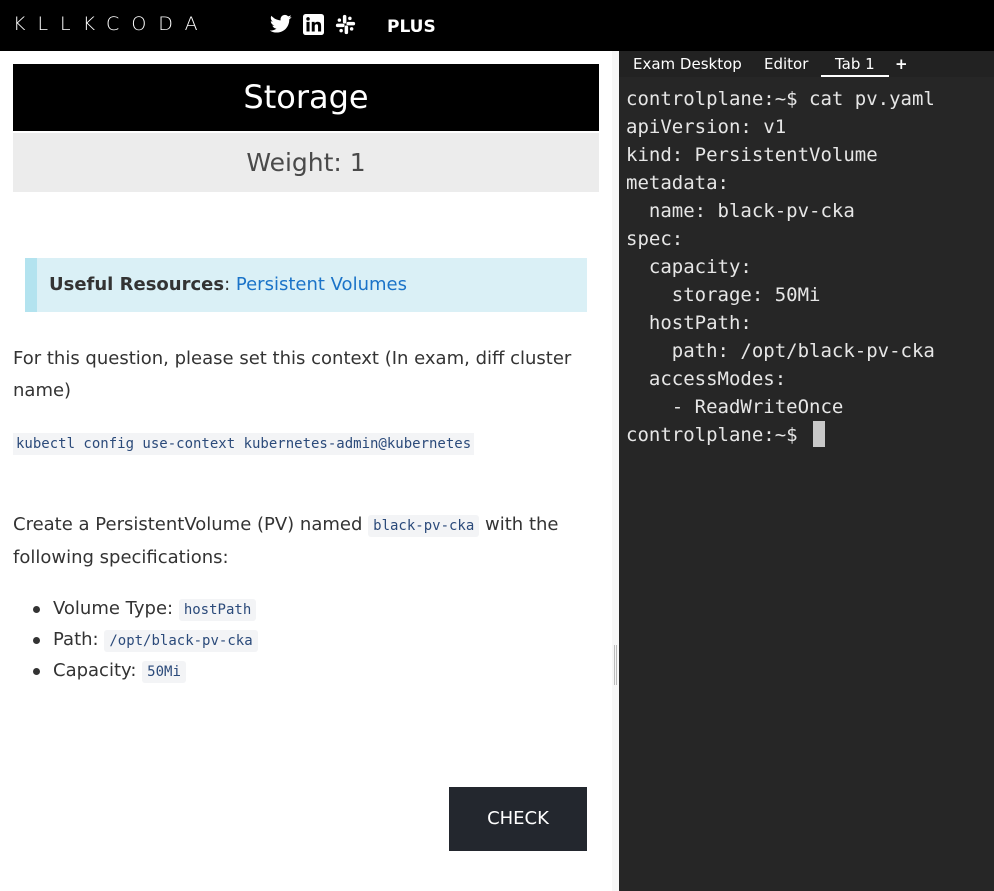 The height and width of the screenshot is (891, 994). Describe the element at coordinates (706, 379) in the screenshot. I see `terminal-line: accessModes:` at that location.